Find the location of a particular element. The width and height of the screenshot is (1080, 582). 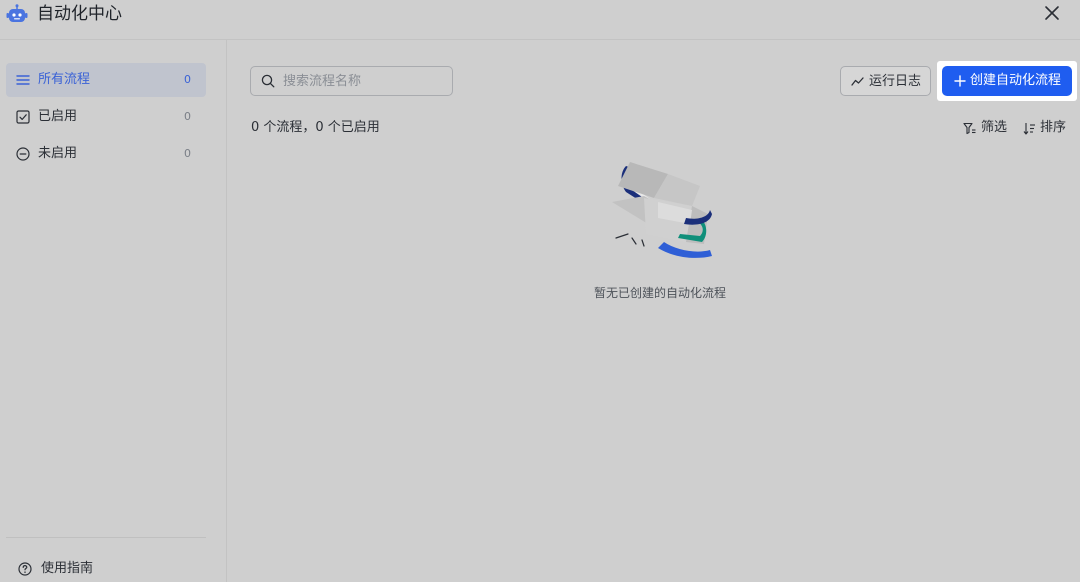

close-icon is located at coordinates (1052, 13).